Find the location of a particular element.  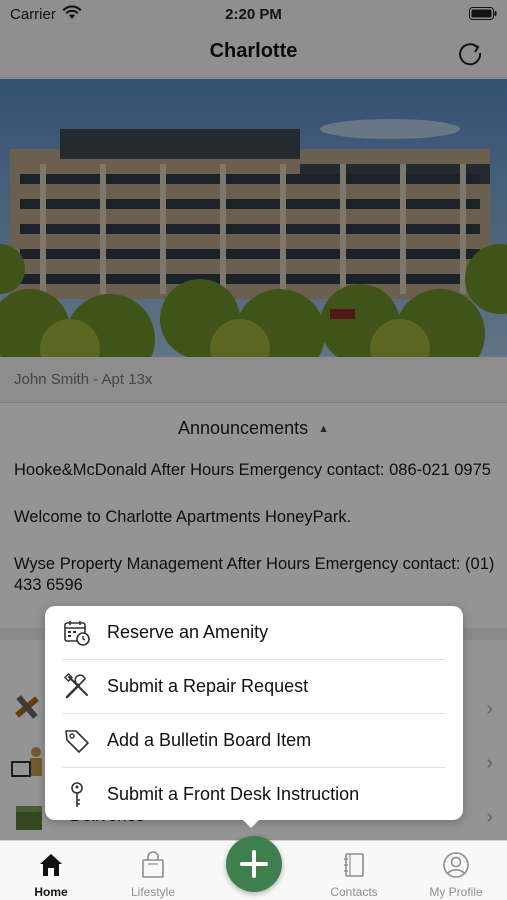

menu-item-reserve-amenity: Reserve an Amenity is located at coordinates (254, 632).